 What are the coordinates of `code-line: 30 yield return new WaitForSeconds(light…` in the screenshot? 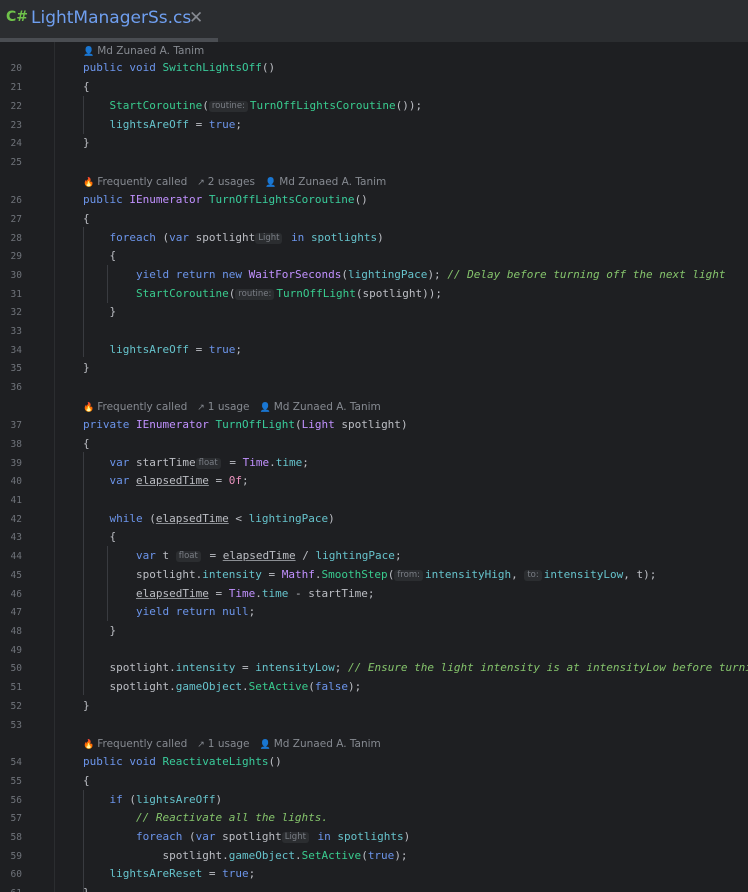 It's located at (374, 275).